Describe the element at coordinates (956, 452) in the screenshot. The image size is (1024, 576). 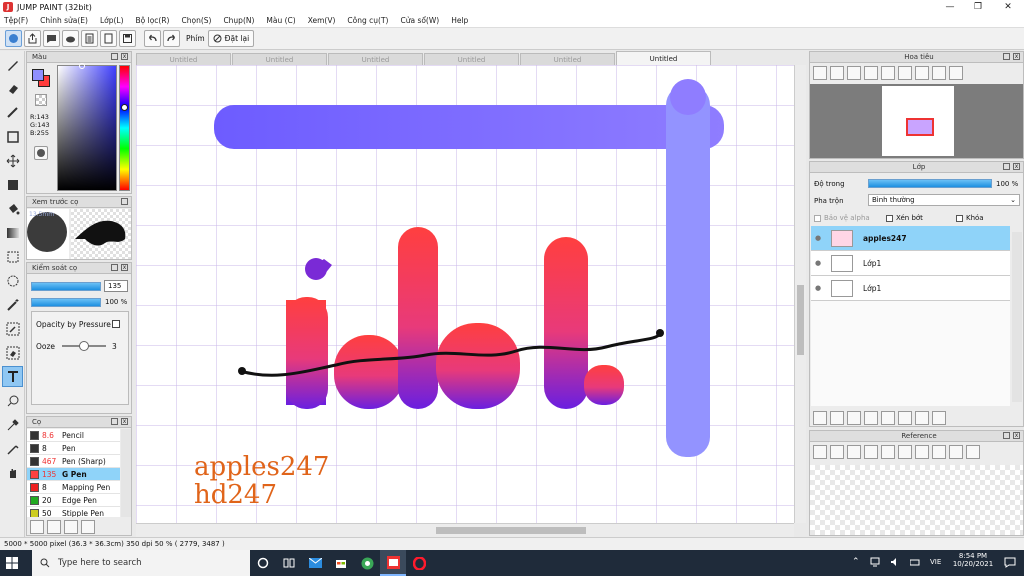
I see `reference-flip-button` at that location.